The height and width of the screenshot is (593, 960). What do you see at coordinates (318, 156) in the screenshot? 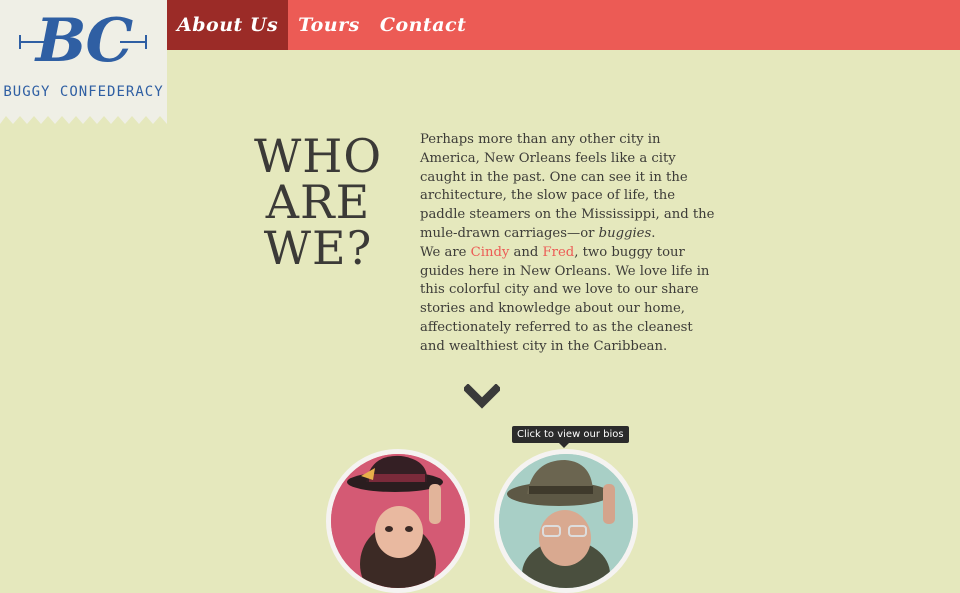
I see `heading-line-1: WHO` at bounding box center [318, 156].